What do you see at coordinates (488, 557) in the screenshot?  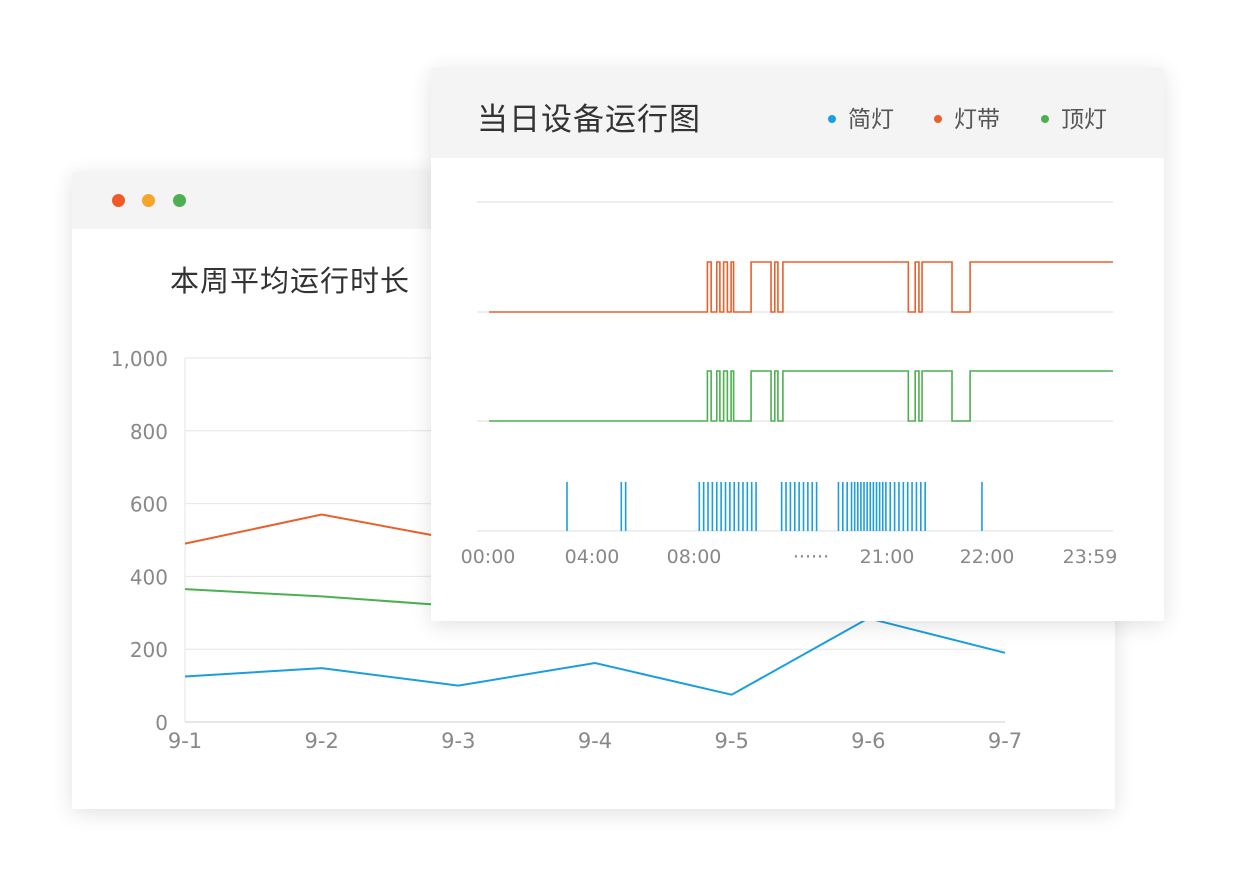 I see `x-tick-label: 00:00` at bounding box center [488, 557].